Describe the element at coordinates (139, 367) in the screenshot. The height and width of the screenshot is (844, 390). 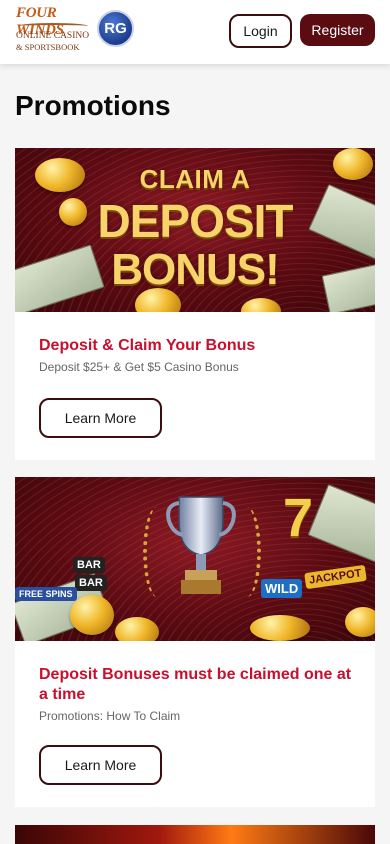
I see `promo-subtitle: Deposit $25+ & Get $5 Casino Bonus` at that location.